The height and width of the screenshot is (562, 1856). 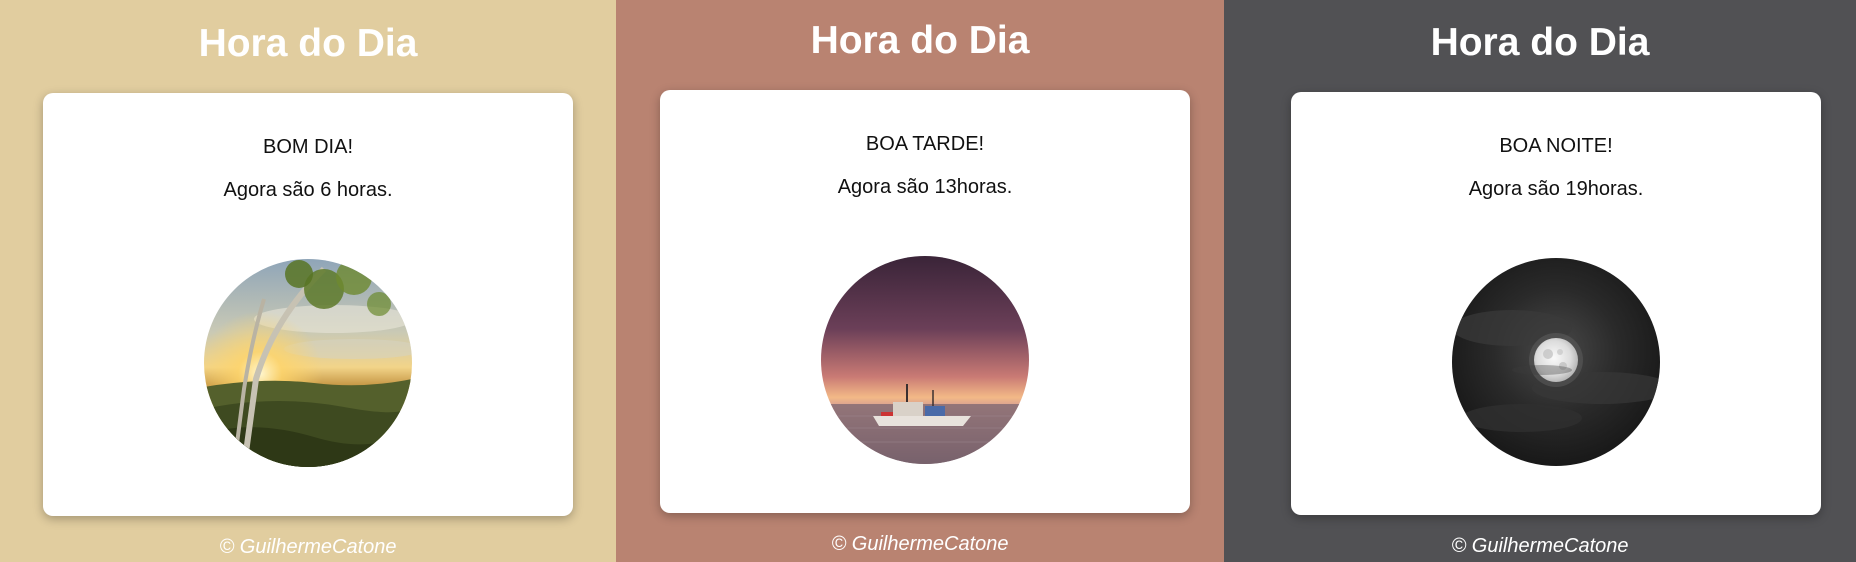 I want to click on night-photo, so click(x=1556, y=362).